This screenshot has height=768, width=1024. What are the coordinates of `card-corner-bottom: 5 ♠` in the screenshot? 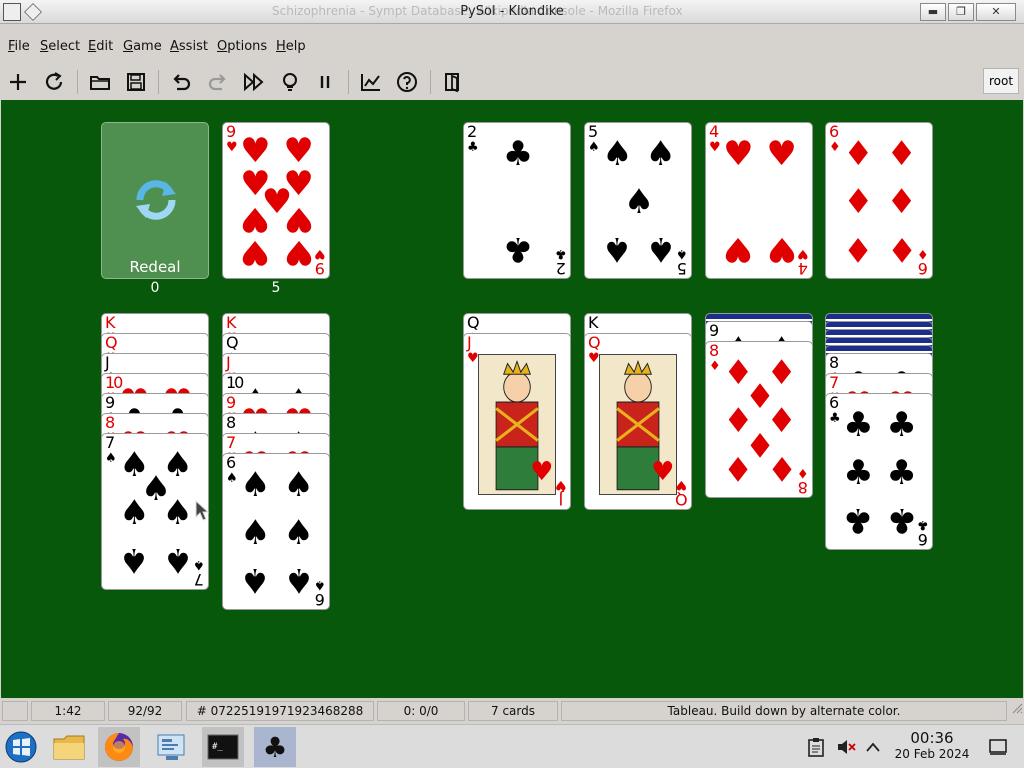 It's located at (682, 262).